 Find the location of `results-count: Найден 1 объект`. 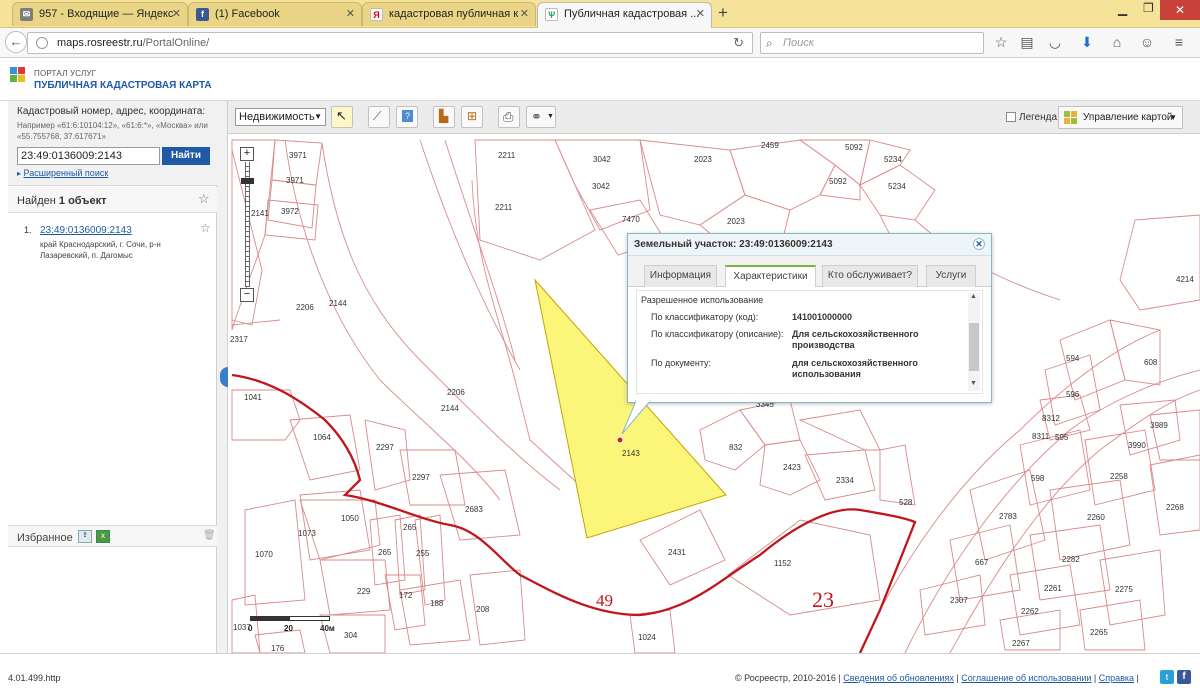

results-count: Найден 1 объект is located at coordinates (61, 201).